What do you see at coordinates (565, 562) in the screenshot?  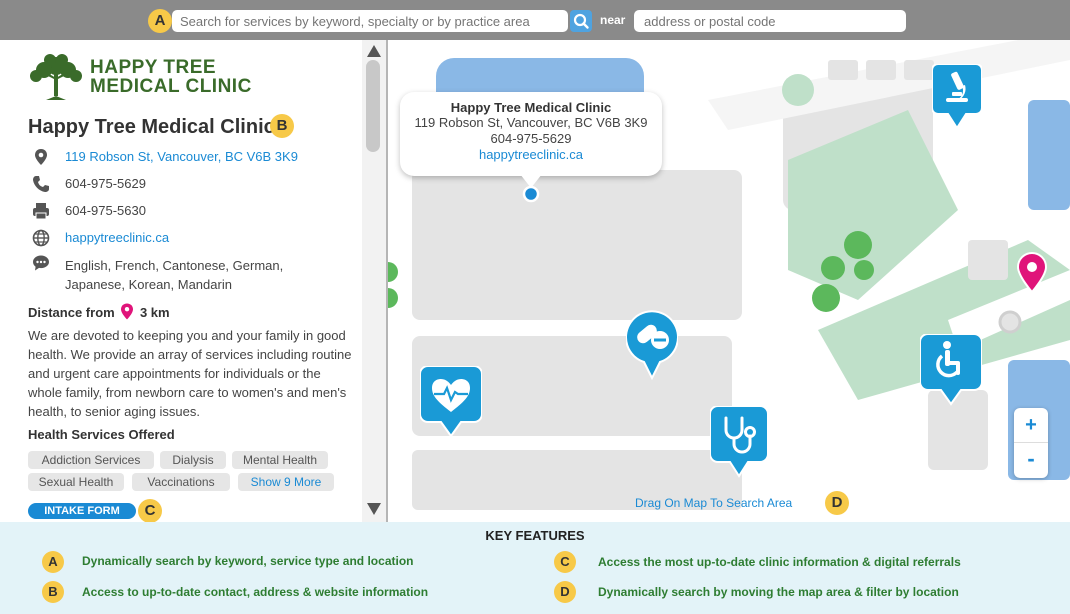 I see `feature-badge-c: C` at bounding box center [565, 562].